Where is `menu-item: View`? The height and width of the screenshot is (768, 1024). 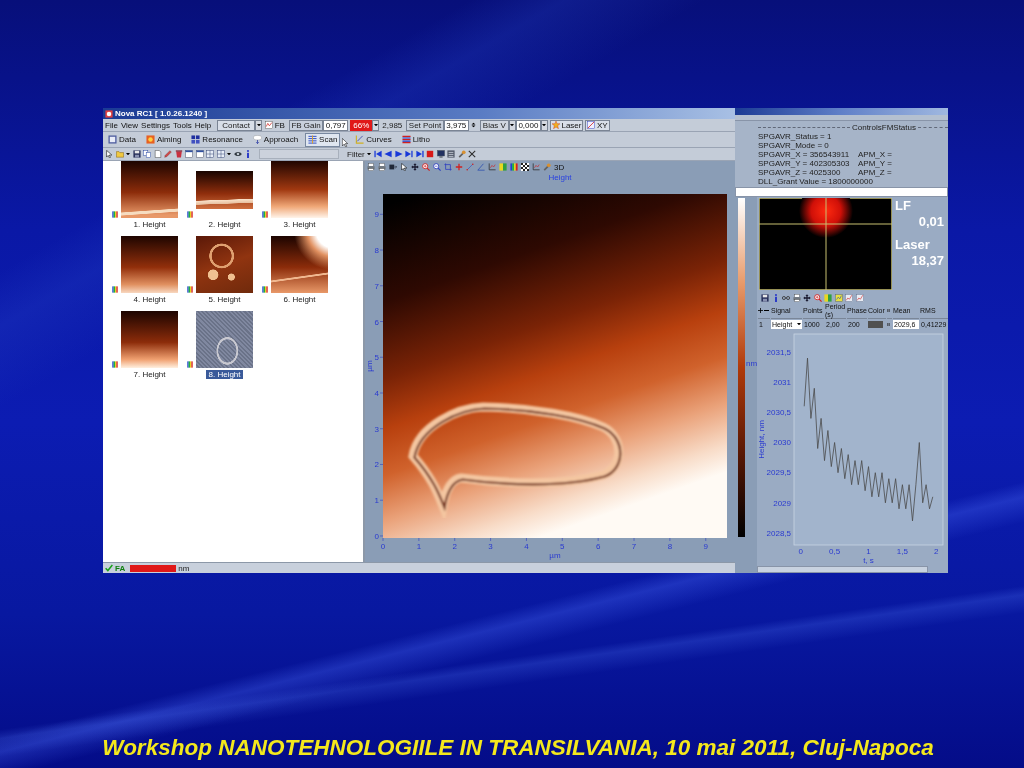 menu-item: View is located at coordinates (129, 125).